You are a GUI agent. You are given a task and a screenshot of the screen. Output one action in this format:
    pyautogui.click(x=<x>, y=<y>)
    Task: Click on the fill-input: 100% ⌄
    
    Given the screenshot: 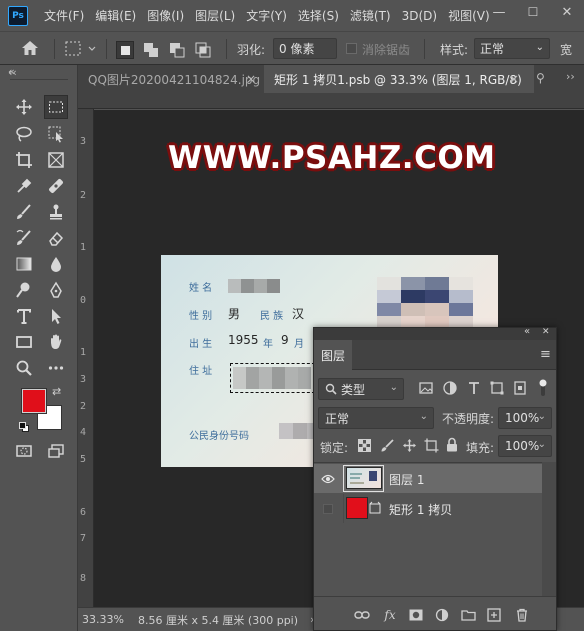 What is the action you would take?
    pyautogui.click(x=525, y=446)
    